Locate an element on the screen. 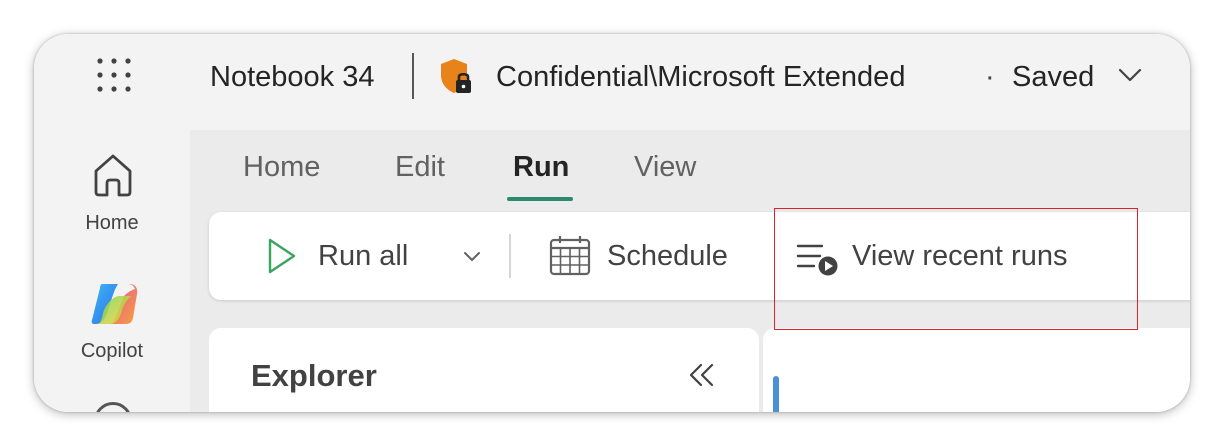 This screenshot has width=1224, height=448. left-rail: Home Copilot is located at coordinates (112, 271).